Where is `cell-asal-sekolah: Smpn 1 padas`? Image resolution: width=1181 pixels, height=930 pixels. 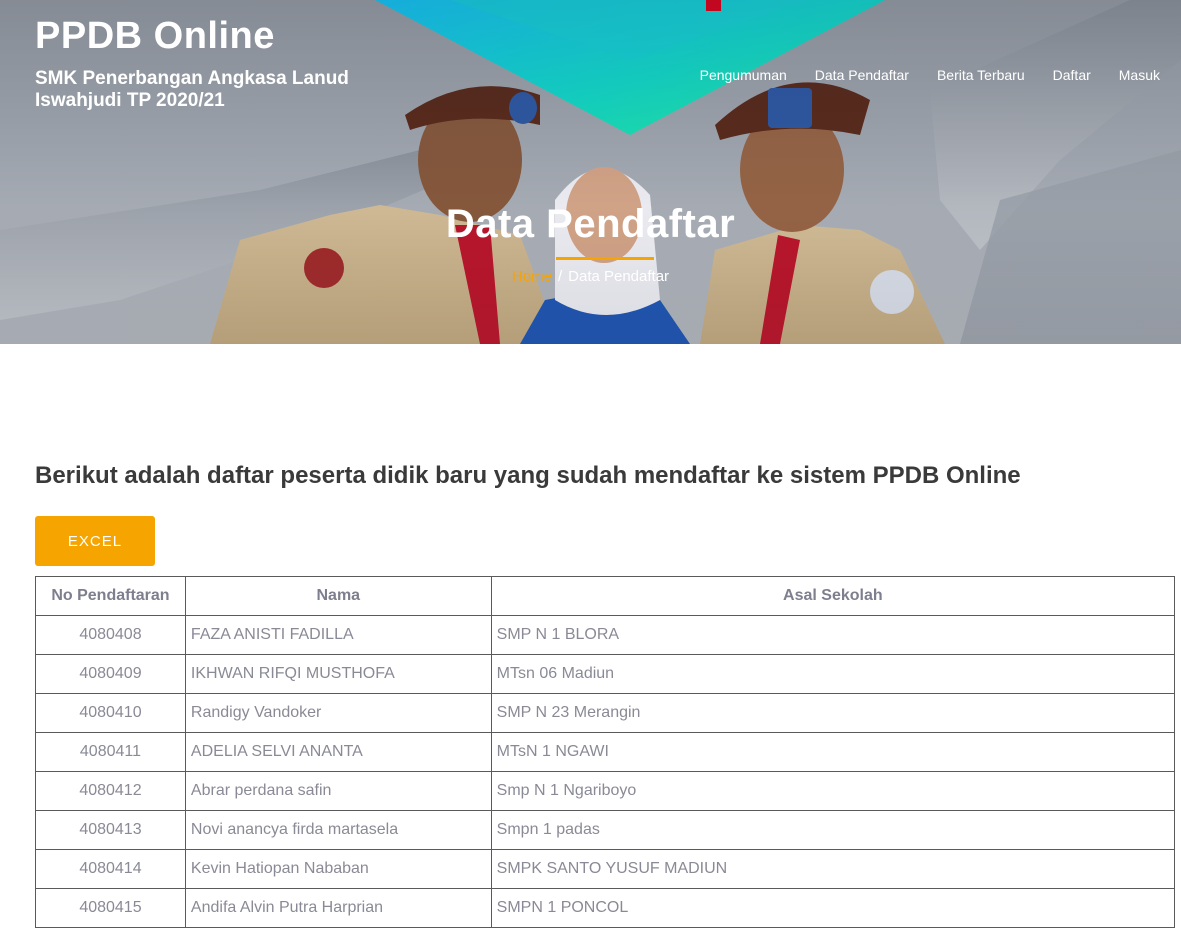
cell-asal-sekolah: Smpn 1 padas is located at coordinates (833, 830).